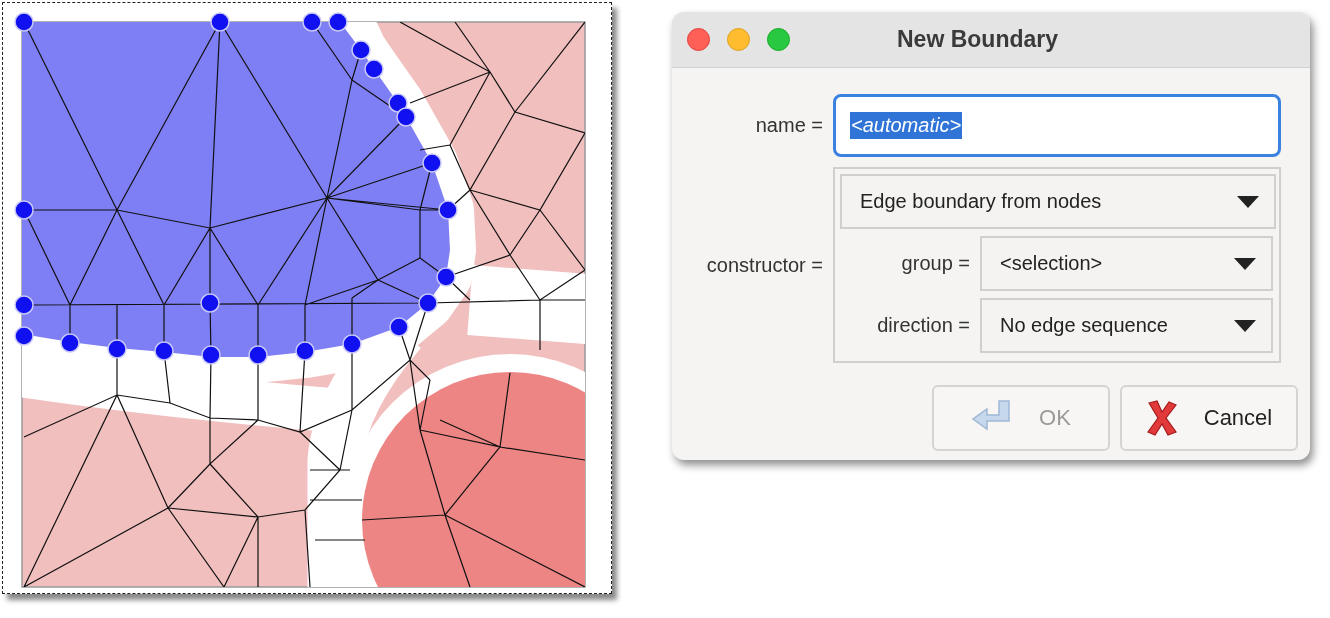 The image size is (1330, 618). What do you see at coordinates (923, 325) in the screenshot?
I see `field-label: direction =` at bounding box center [923, 325].